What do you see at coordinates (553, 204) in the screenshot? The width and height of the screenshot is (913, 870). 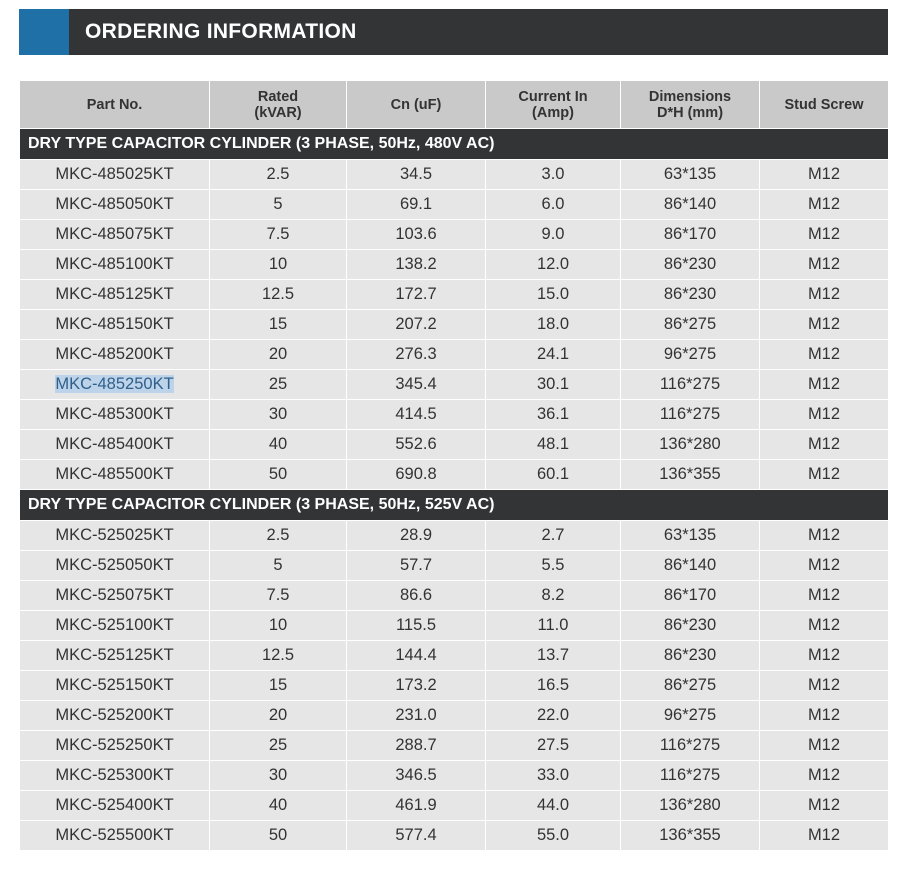 I see `table-cell: 6.0` at bounding box center [553, 204].